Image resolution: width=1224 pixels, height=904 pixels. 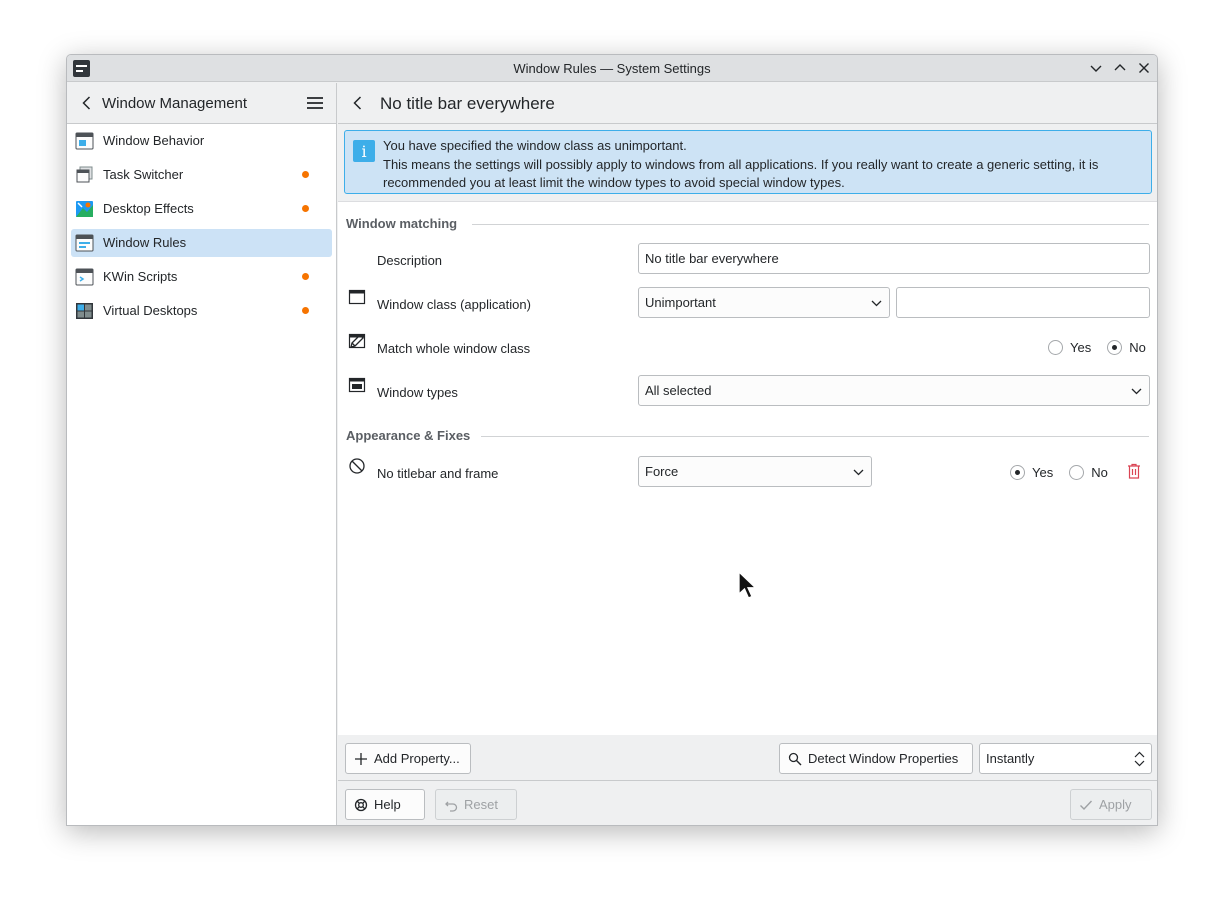 What do you see at coordinates (201, 243) in the screenshot?
I see `sidebar-item-window-rules: Window Rules` at bounding box center [201, 243].